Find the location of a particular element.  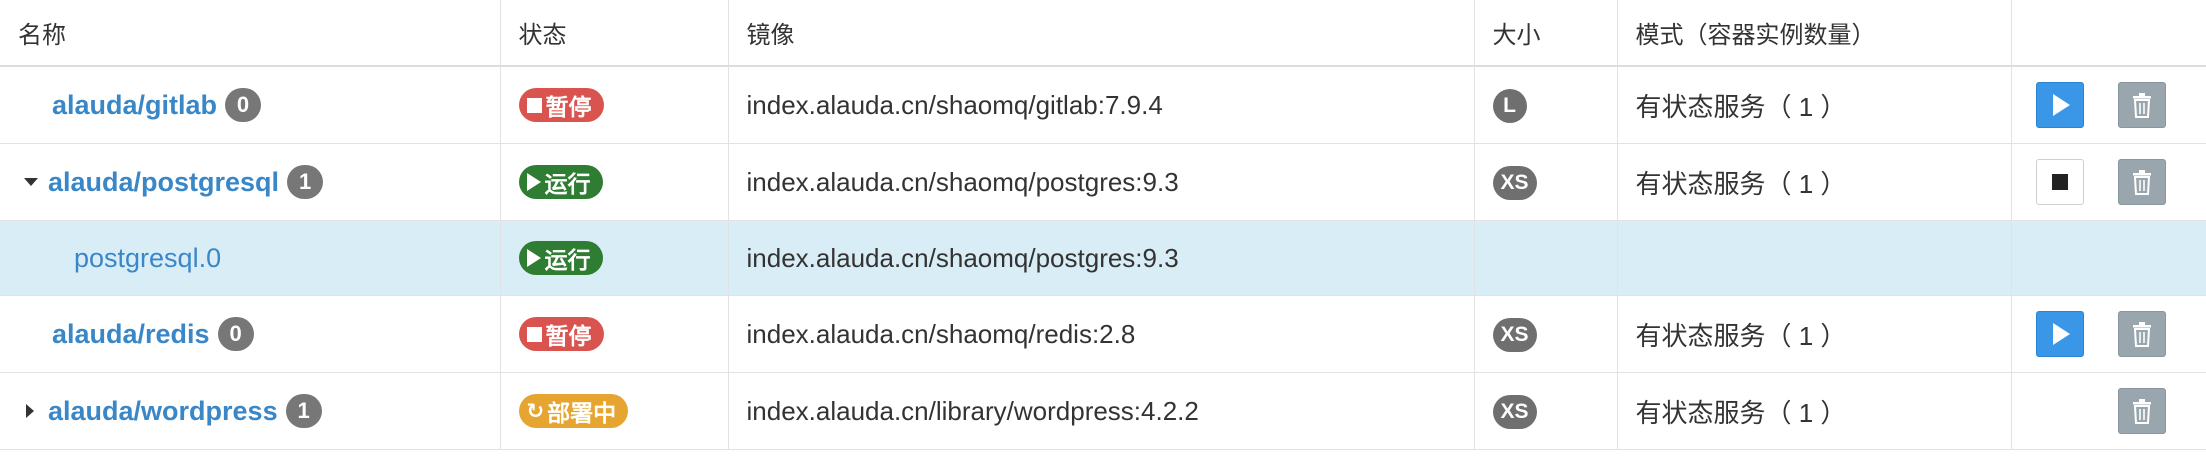

header-name: 名称 is located at coordinates (250, 33).